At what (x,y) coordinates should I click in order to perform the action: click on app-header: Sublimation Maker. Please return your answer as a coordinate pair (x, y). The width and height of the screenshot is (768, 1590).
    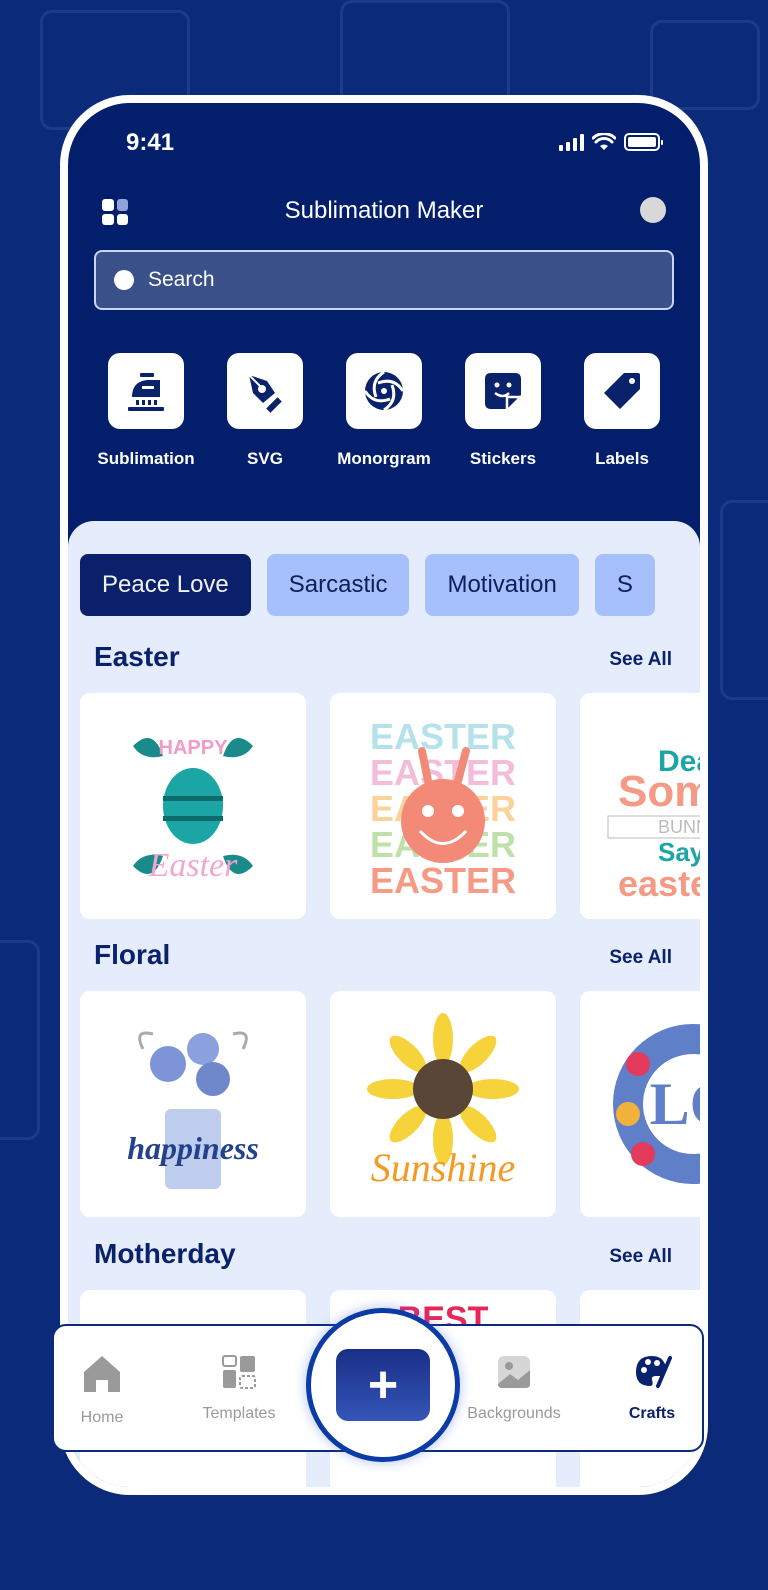
    Looking at the image, I should click on (384, 218).